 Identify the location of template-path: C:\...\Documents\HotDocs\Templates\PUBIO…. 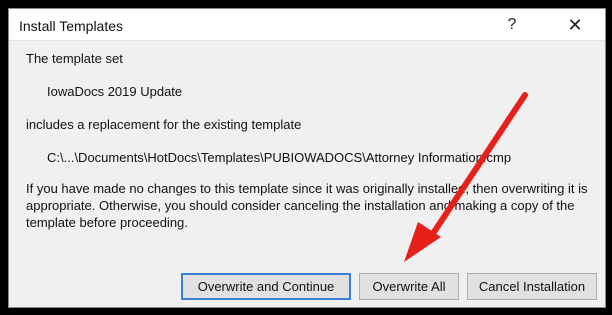
(279, 157).